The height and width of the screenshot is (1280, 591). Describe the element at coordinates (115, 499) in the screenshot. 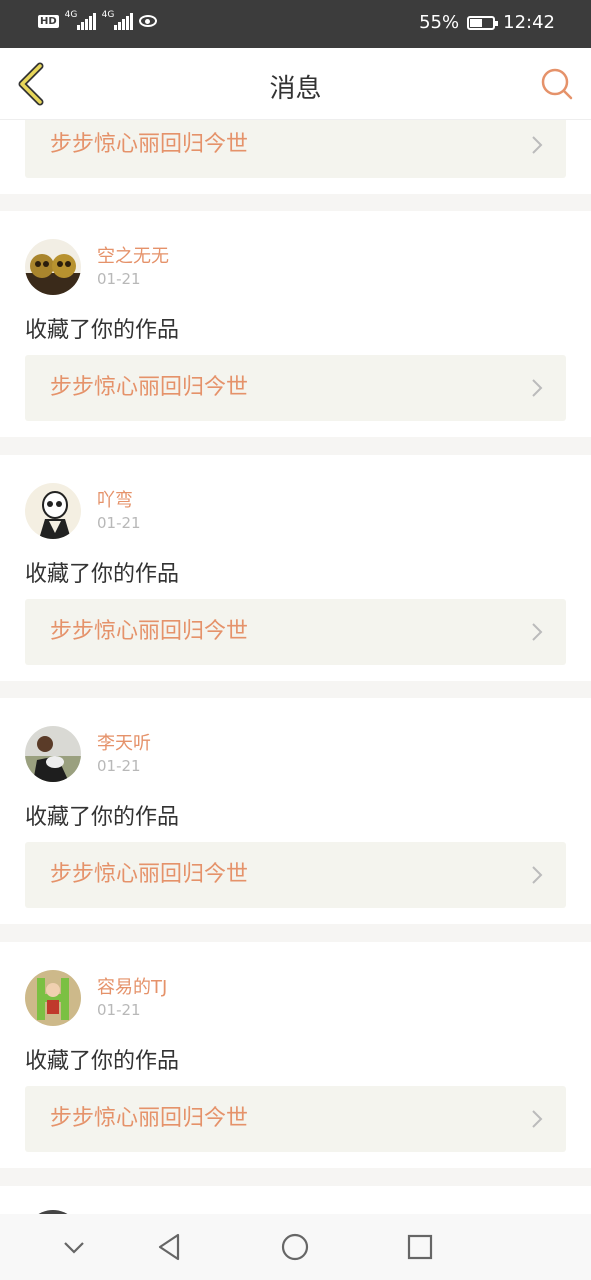

I see `user-name: 吖弯` at that location.